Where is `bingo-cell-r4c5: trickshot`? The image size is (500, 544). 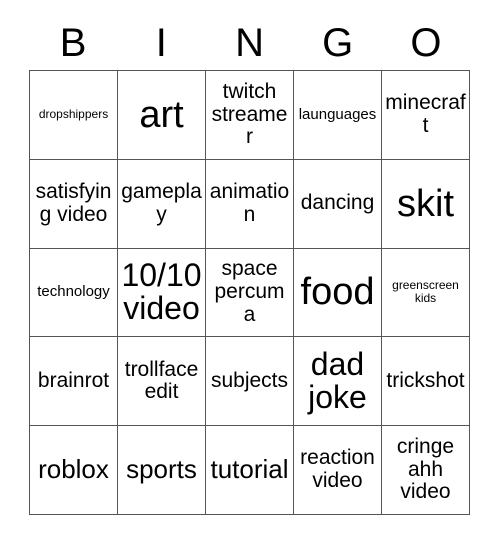 bingo-cell-r4c5: trickshot is located at coordinates (426, 382).